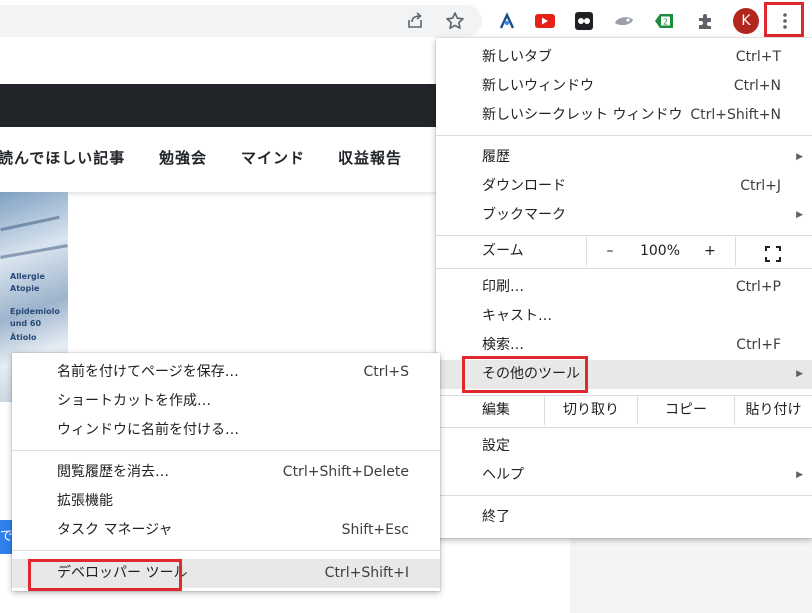 The height and width of the screenshot is (613, 812). I want to click on menu-shortcut: Ctrl+J, so click(760, 186).